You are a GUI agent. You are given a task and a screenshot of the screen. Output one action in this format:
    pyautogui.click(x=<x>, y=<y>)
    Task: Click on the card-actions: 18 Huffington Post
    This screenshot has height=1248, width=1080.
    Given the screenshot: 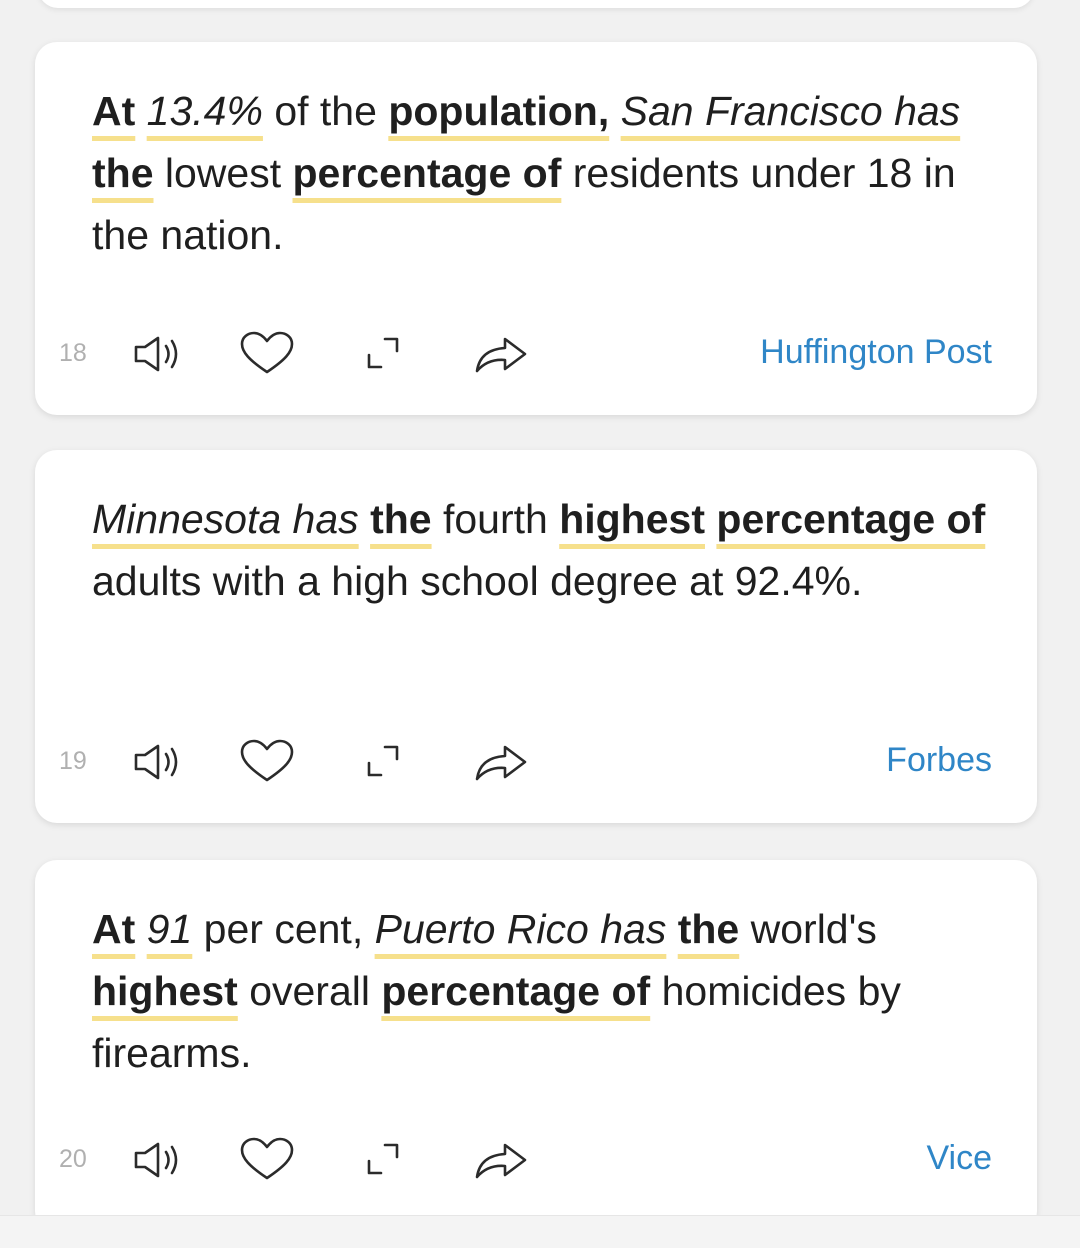 What is the action you would take?
    pyautogui.click(x=536, y=354)
    